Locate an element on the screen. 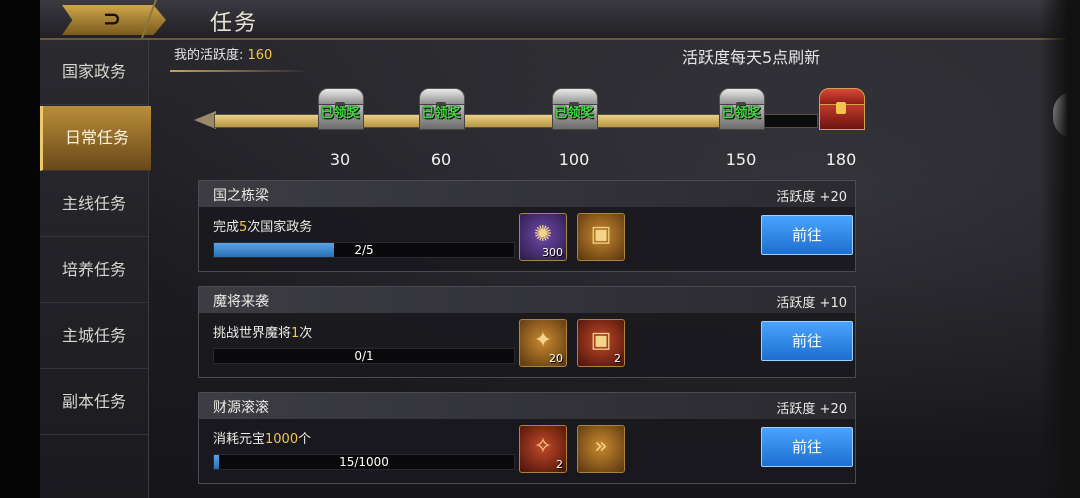  coin-icon: ✺ is located at coordinates (543, 234).